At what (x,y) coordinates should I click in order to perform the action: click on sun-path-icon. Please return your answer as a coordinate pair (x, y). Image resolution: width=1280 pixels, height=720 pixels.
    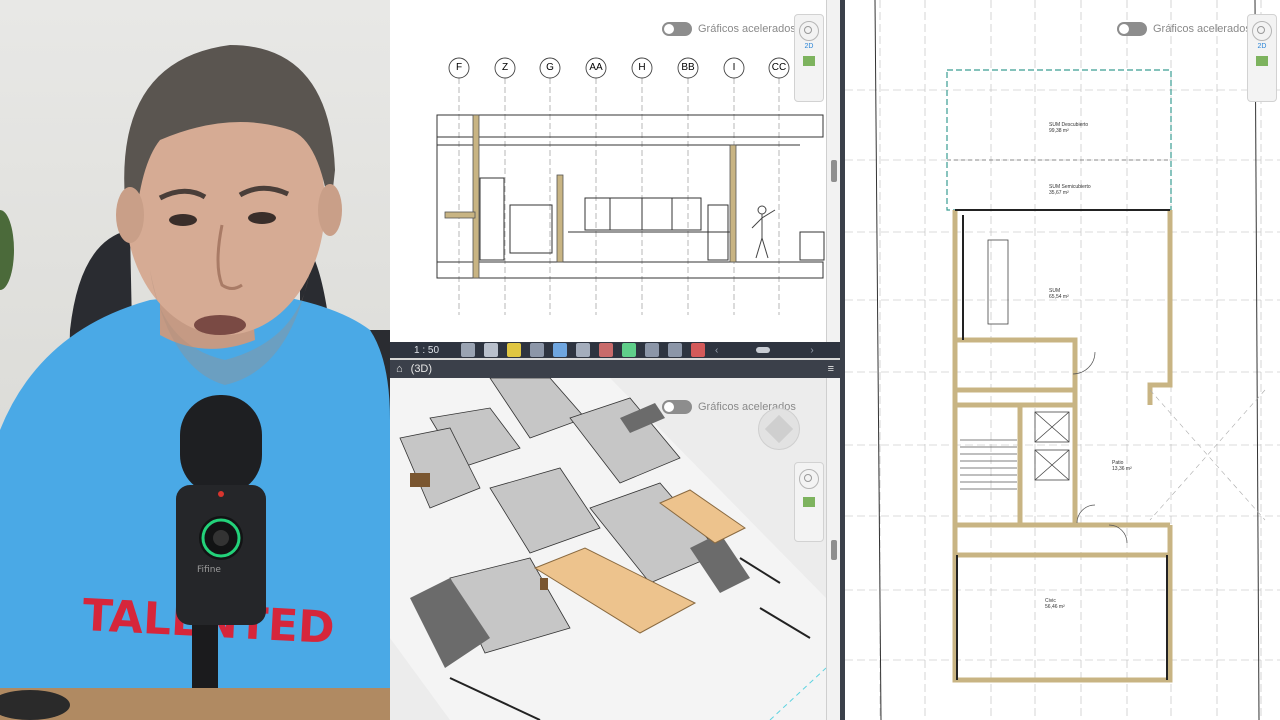
    Looking at the image, I should click on (514, 350).